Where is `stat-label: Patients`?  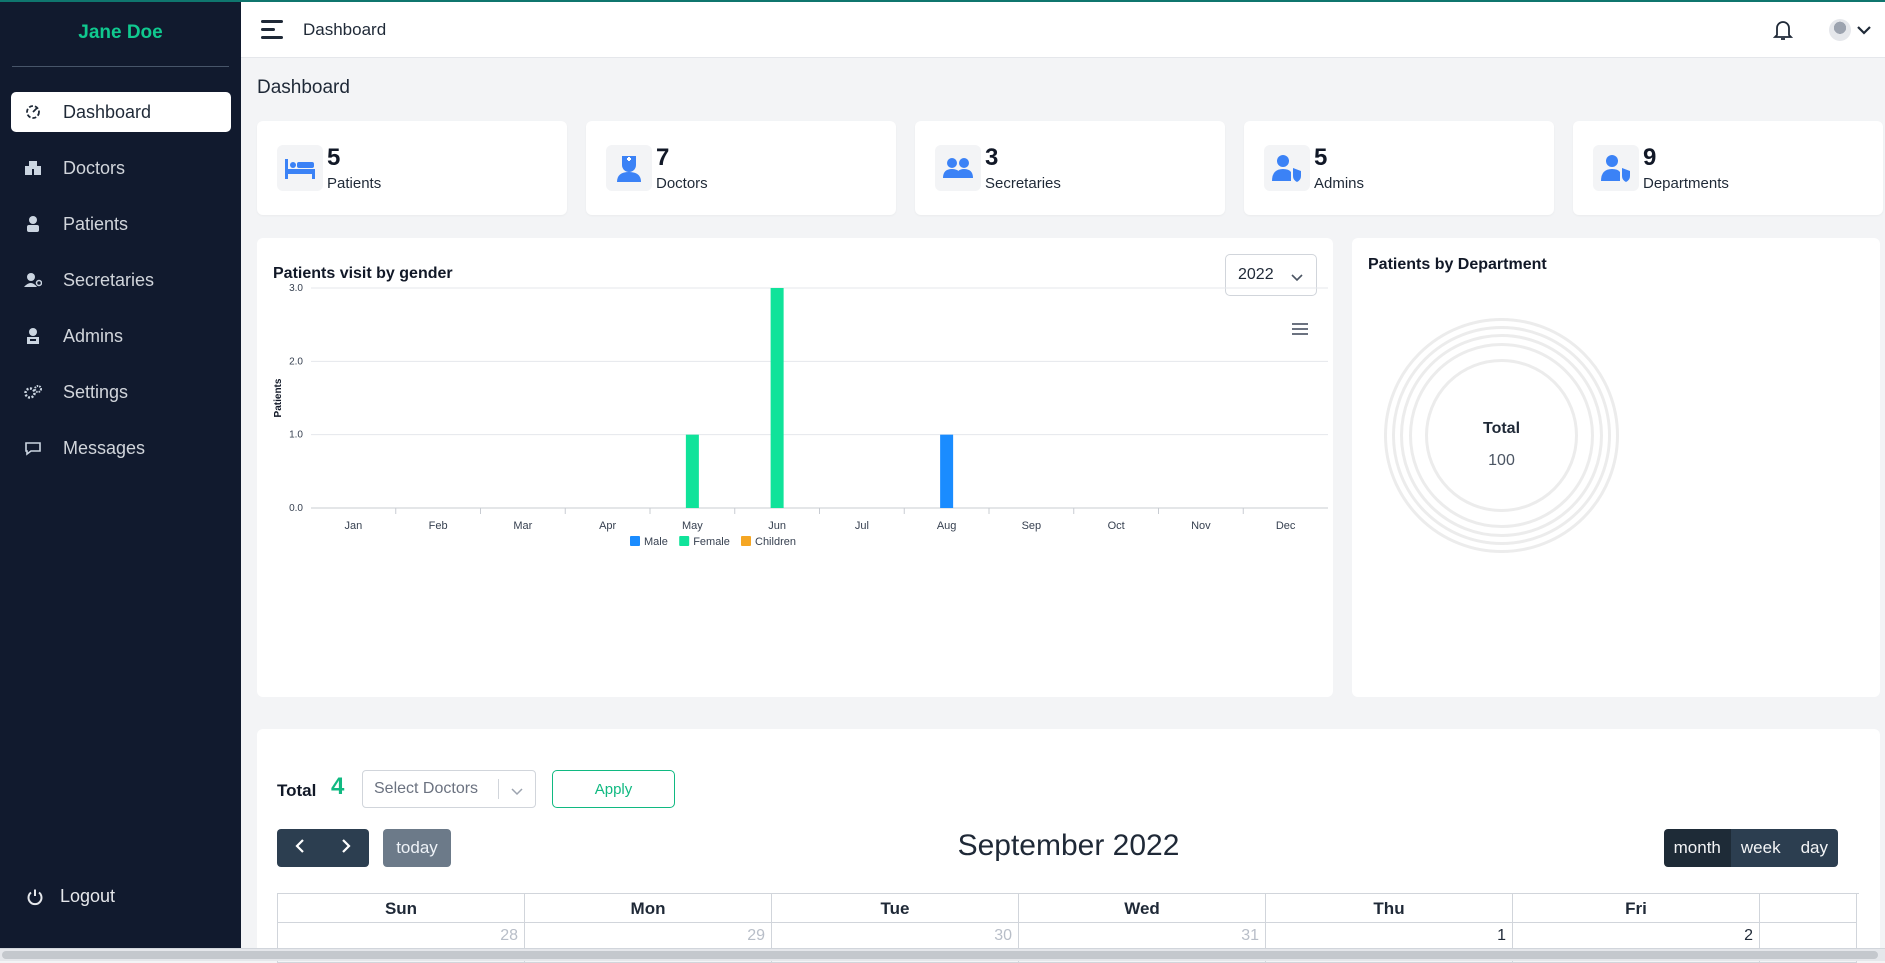 stat-label: Patients is located at coordinates (354, 183).